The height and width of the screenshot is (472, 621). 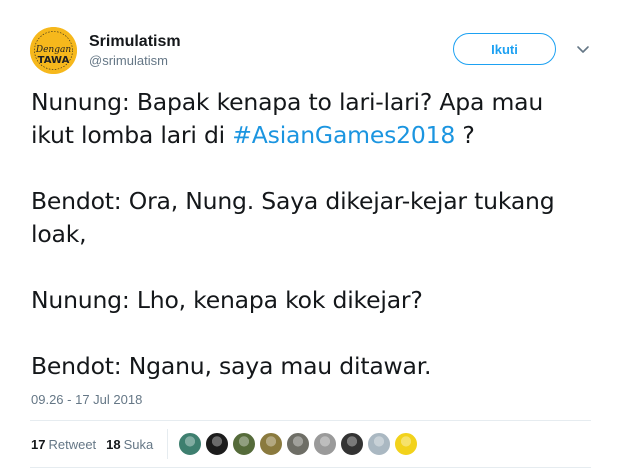 I want to click on liker-avatars, so click(x=299, y=444).